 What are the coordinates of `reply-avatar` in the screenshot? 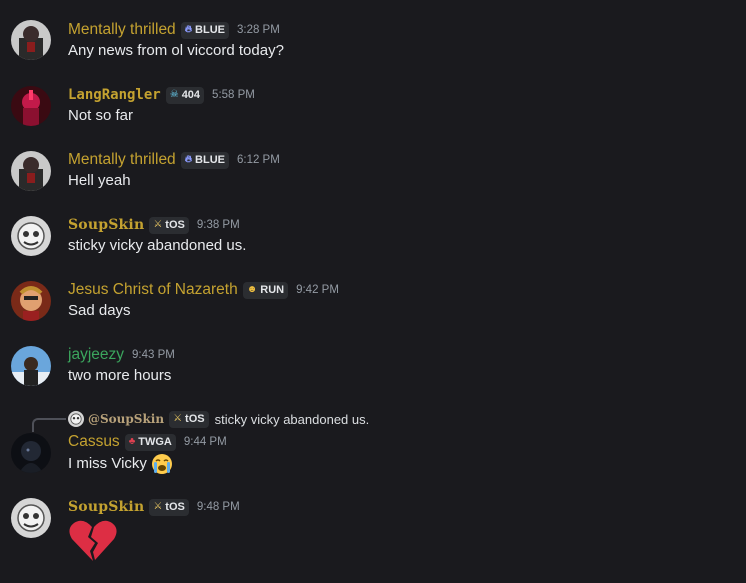 It's located at (76, 419).